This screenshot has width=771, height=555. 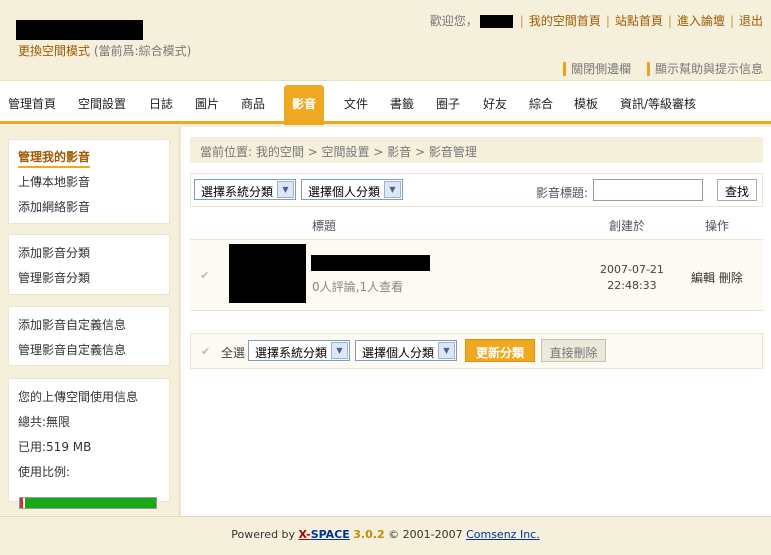 What do you see at coordinates (565, 21) in the screenshot?
I see `my-space-home-link: 我的空間首頁` at bounding box center [565, 21].